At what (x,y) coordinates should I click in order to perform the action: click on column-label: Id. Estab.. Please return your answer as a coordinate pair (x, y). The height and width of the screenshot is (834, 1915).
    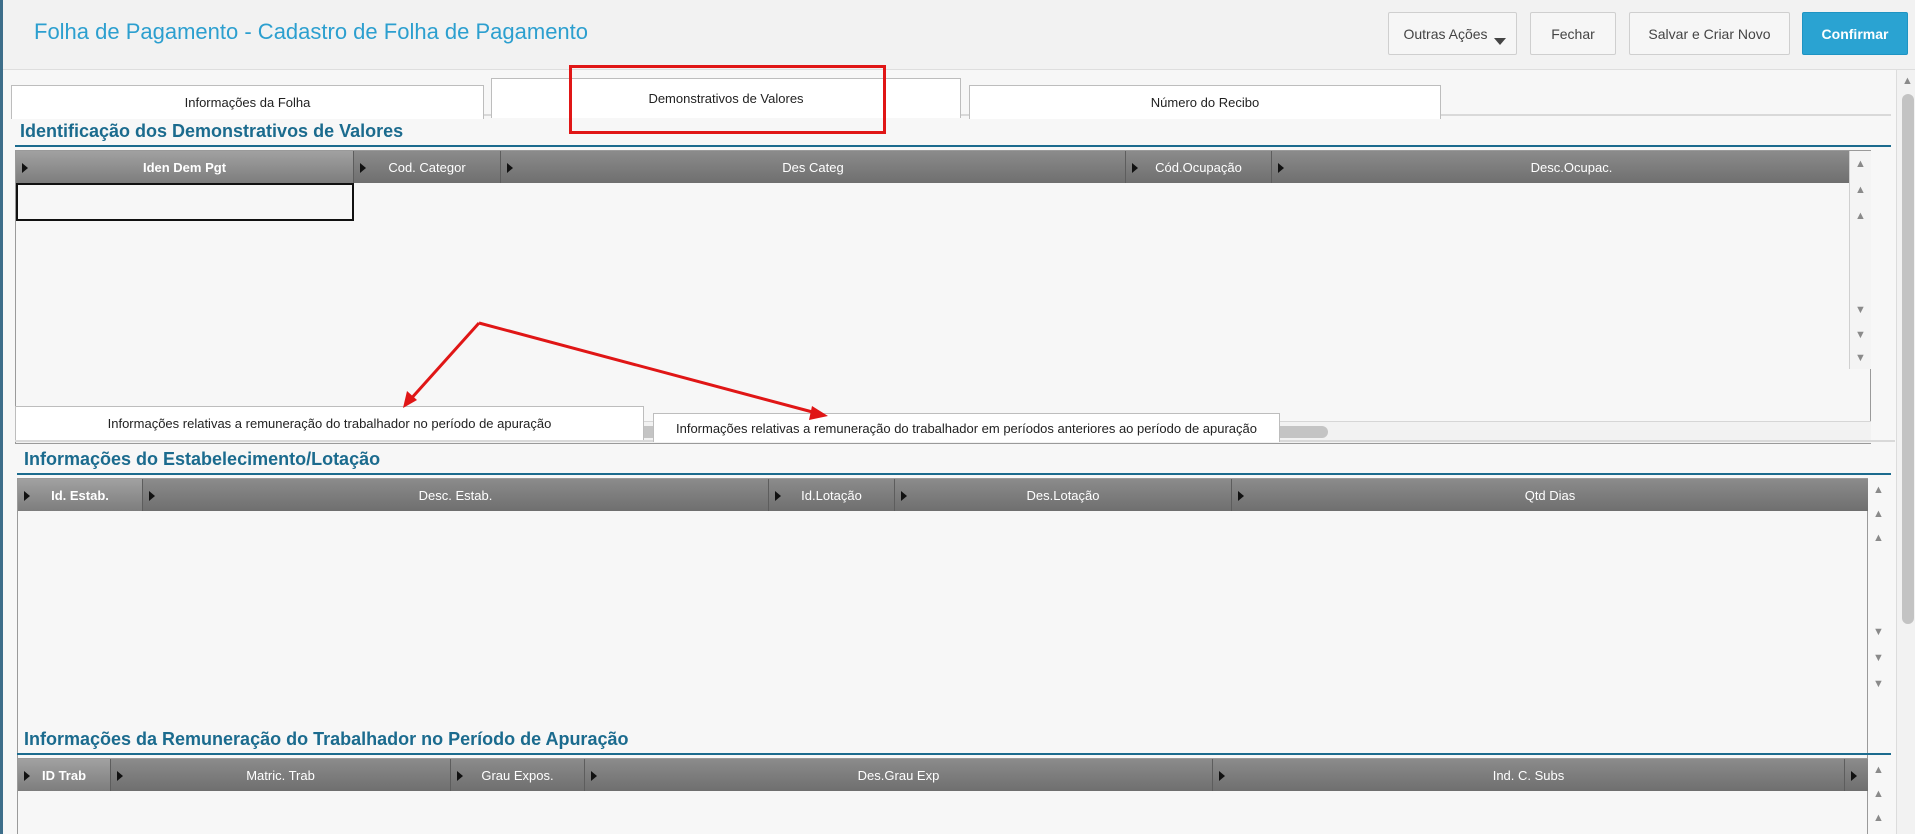
    Looking at the image, I should click on (80, 495).